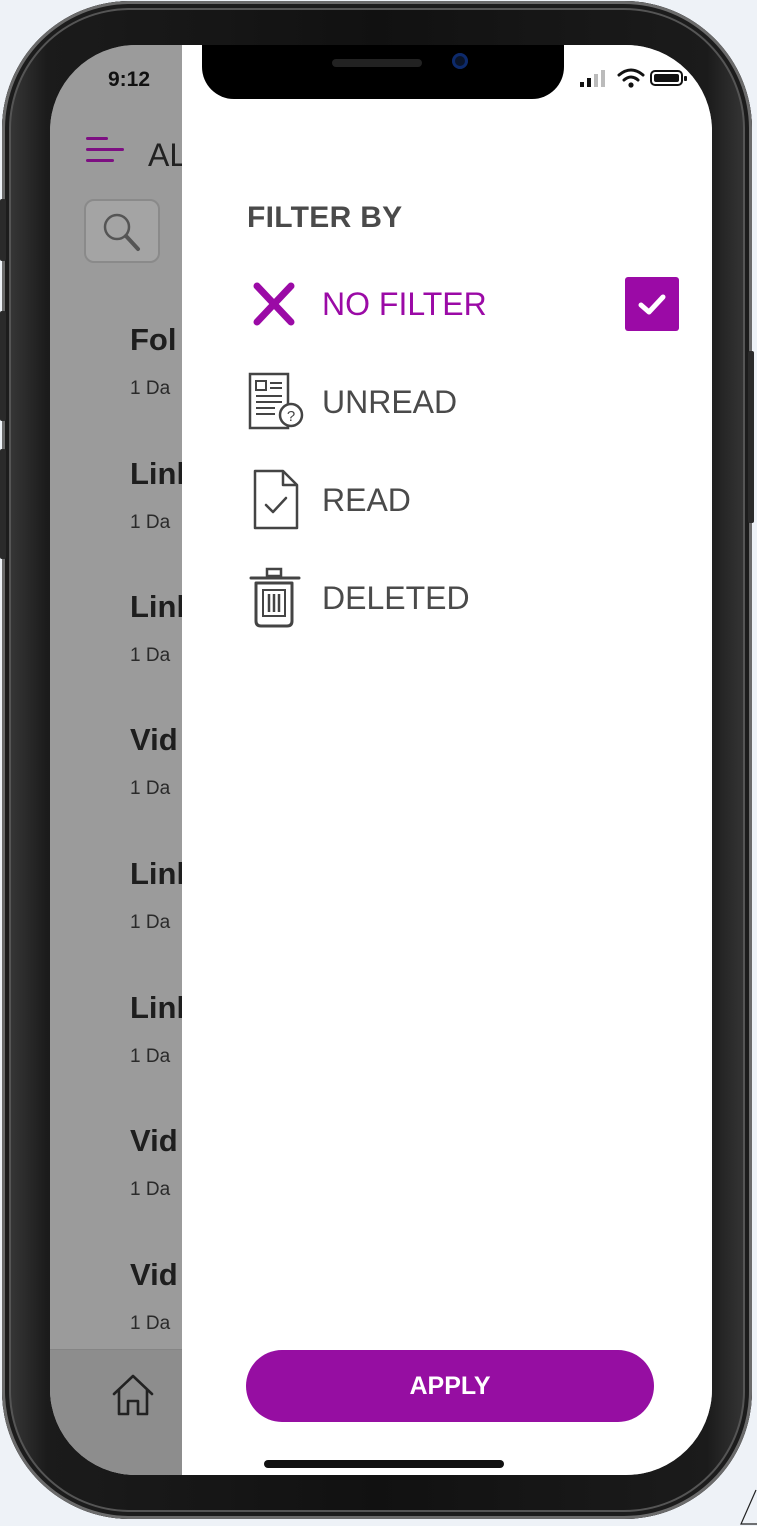 The height and width of the screenshot is (1526, 757). I want to click on checkmark-icon, so click(652, 304).